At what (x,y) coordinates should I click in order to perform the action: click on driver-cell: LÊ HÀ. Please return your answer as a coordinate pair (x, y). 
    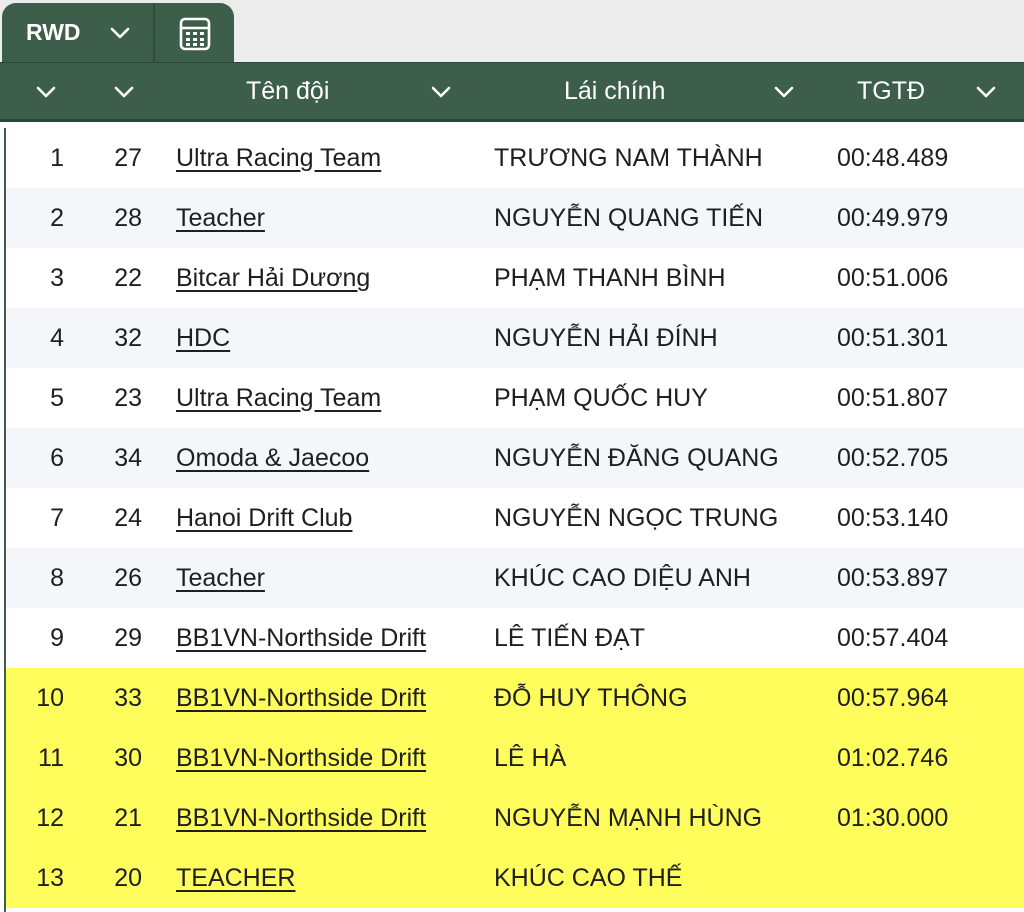
    Looking at the image, I should click on (530, 758).